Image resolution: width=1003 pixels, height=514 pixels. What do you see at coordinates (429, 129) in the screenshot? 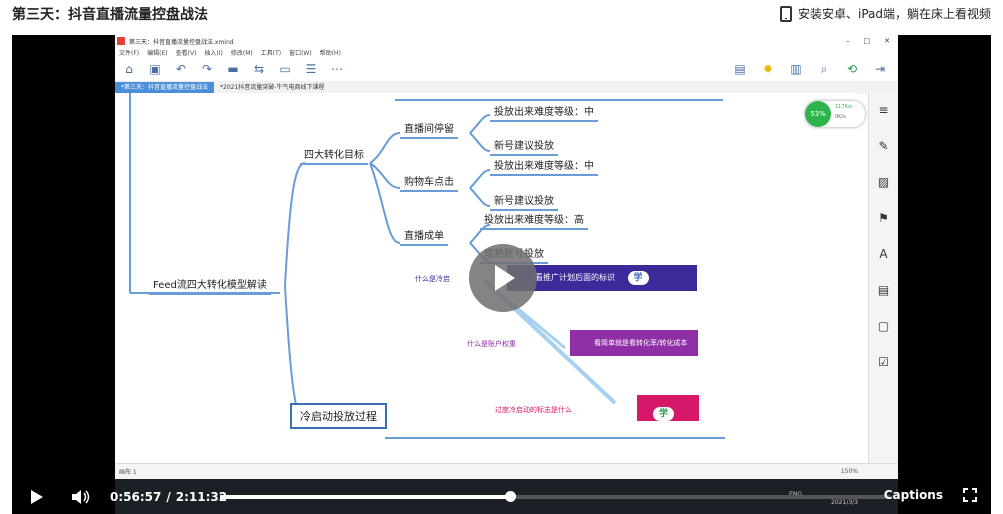
I see `topic-stay: 直播间停留` at bounding box center [429, 129].